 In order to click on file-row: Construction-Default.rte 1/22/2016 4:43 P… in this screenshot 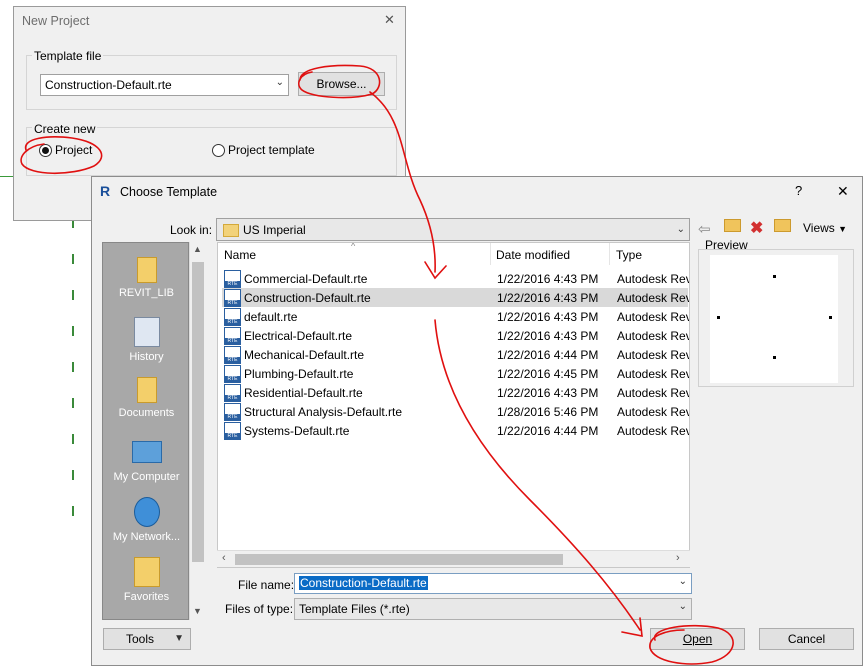, I will do `click(456, 297)`.